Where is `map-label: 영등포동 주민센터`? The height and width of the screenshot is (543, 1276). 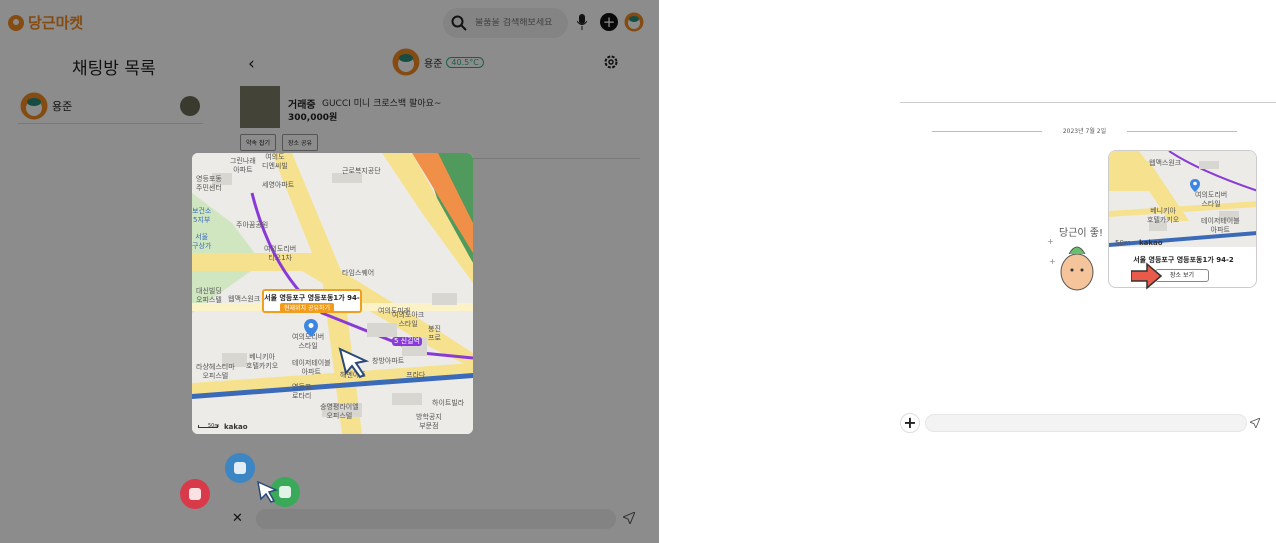
map-label: 영등포동 주민센터 is located at coordinates (209, 183).